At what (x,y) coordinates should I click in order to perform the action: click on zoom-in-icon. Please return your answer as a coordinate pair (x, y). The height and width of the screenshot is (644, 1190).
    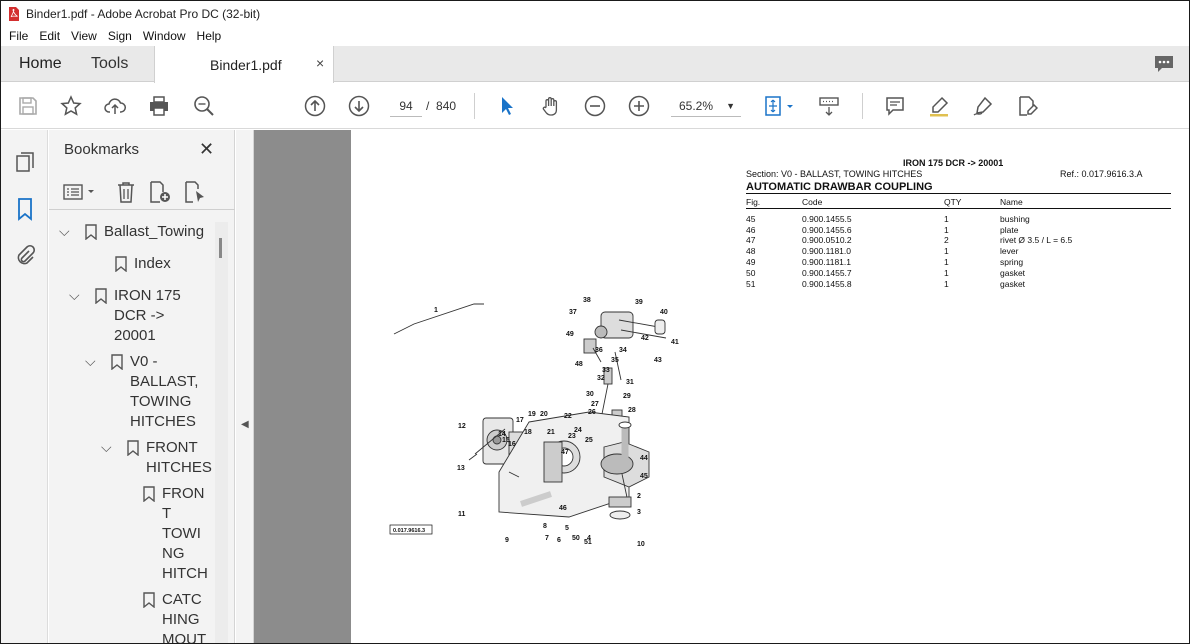
    Looking at the image, I should click on (639, 106).